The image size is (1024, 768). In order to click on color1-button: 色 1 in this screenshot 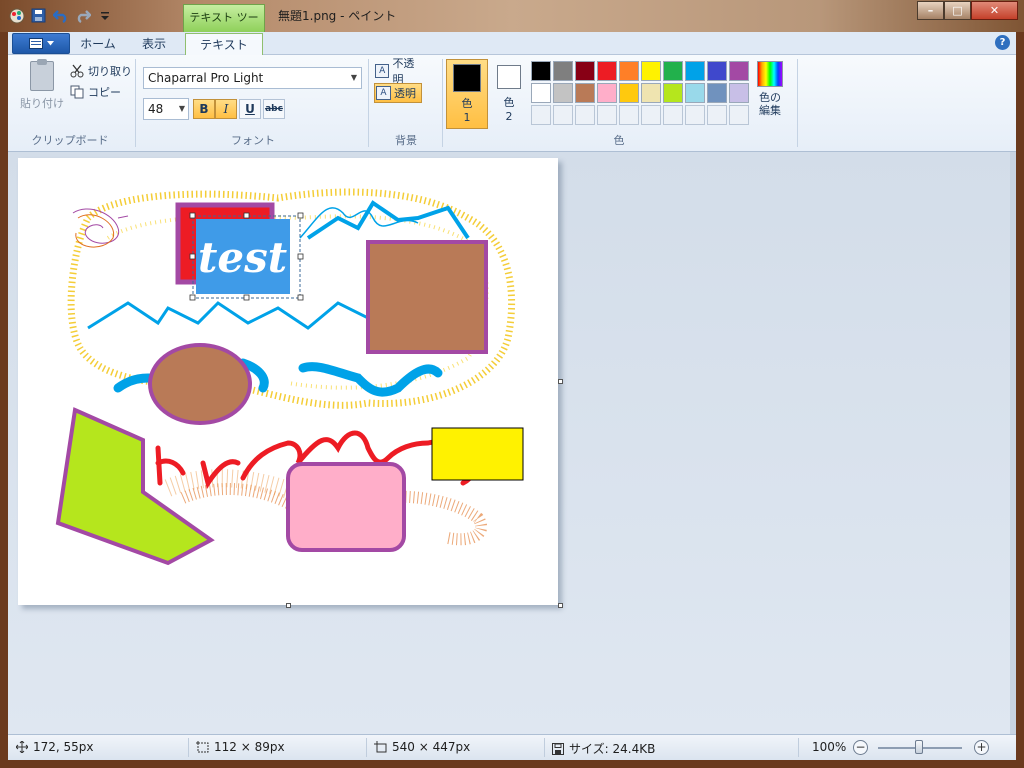, I will do `click(467, 94)`.